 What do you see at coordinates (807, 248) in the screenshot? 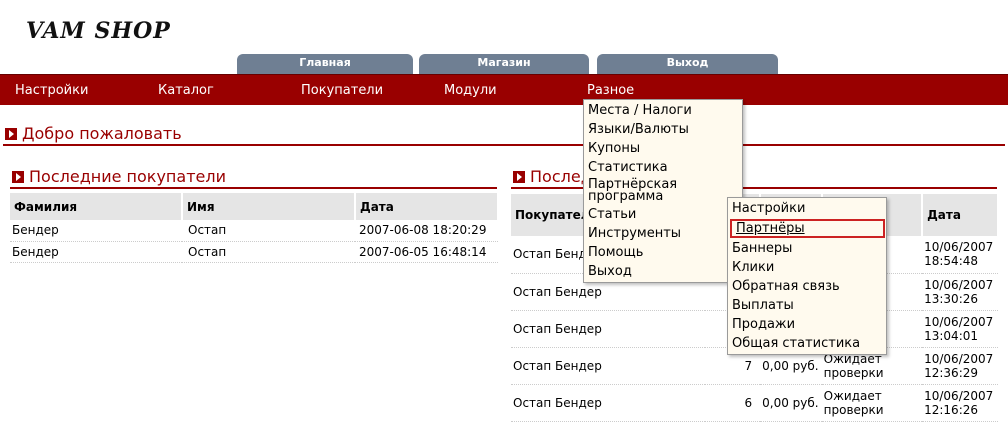
I see `submenu-item-banners: Баннеры` at bounding box center [807, 248].